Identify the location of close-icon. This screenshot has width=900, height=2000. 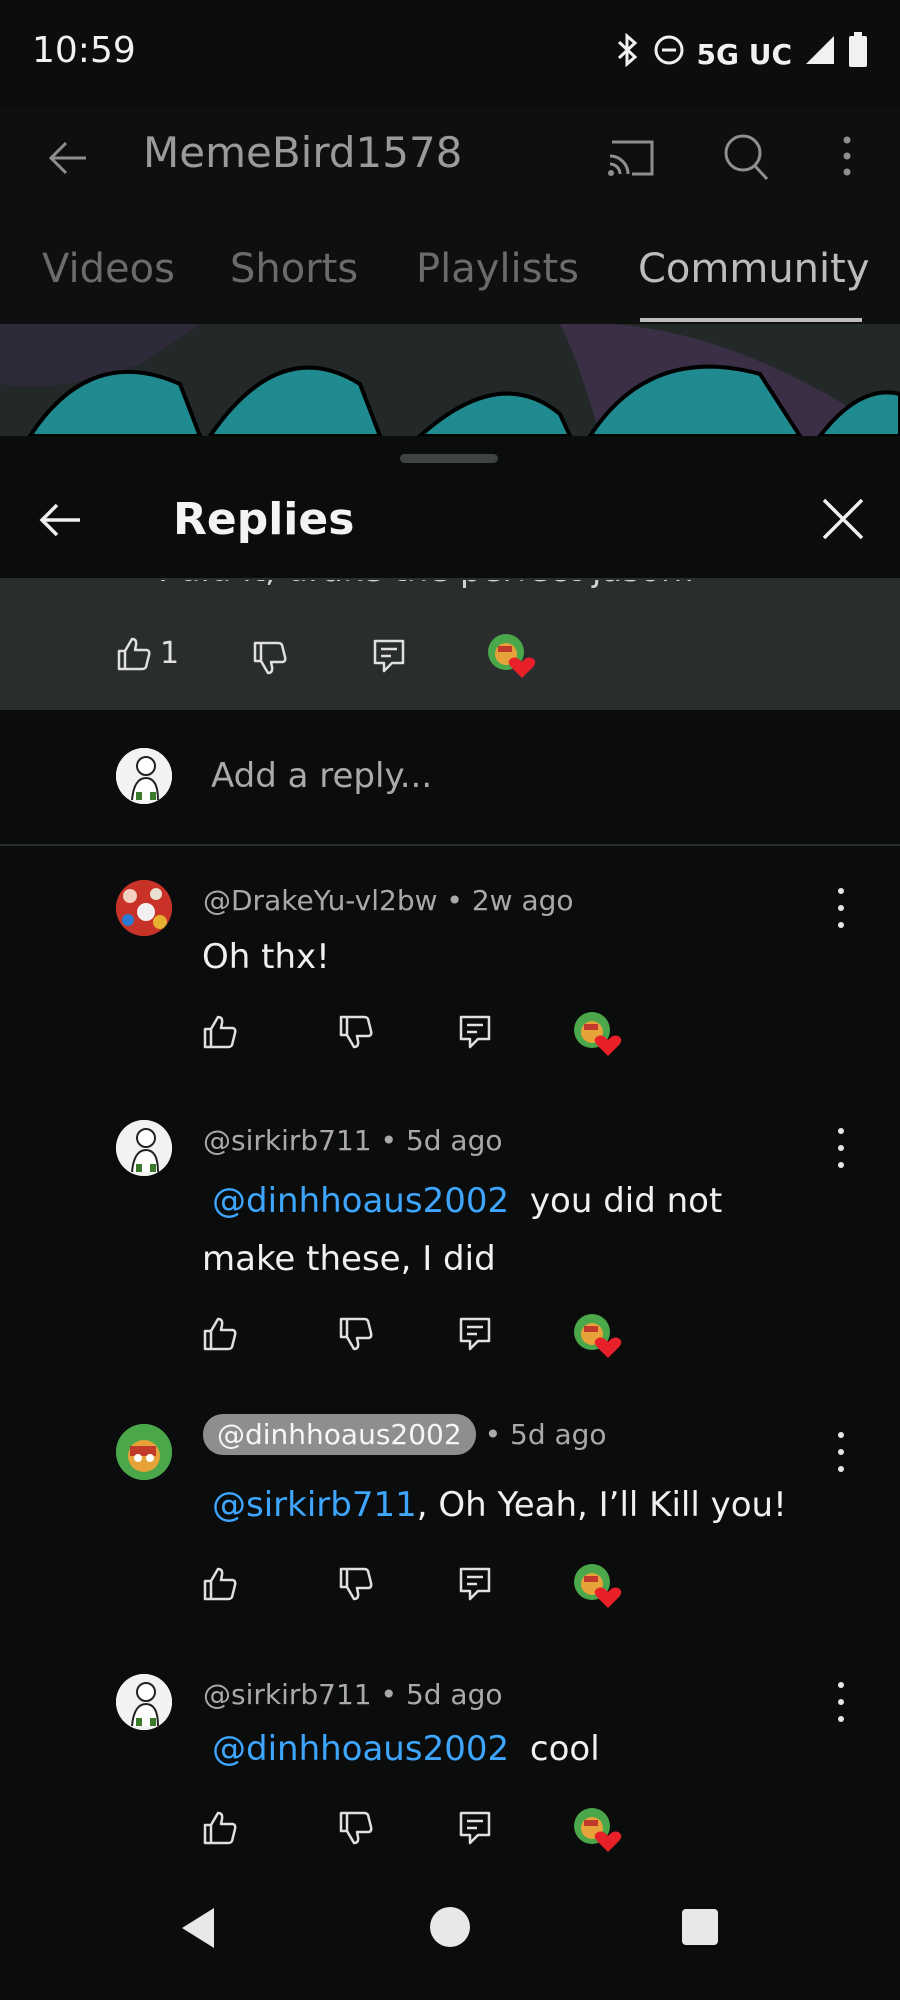
(843, 521).